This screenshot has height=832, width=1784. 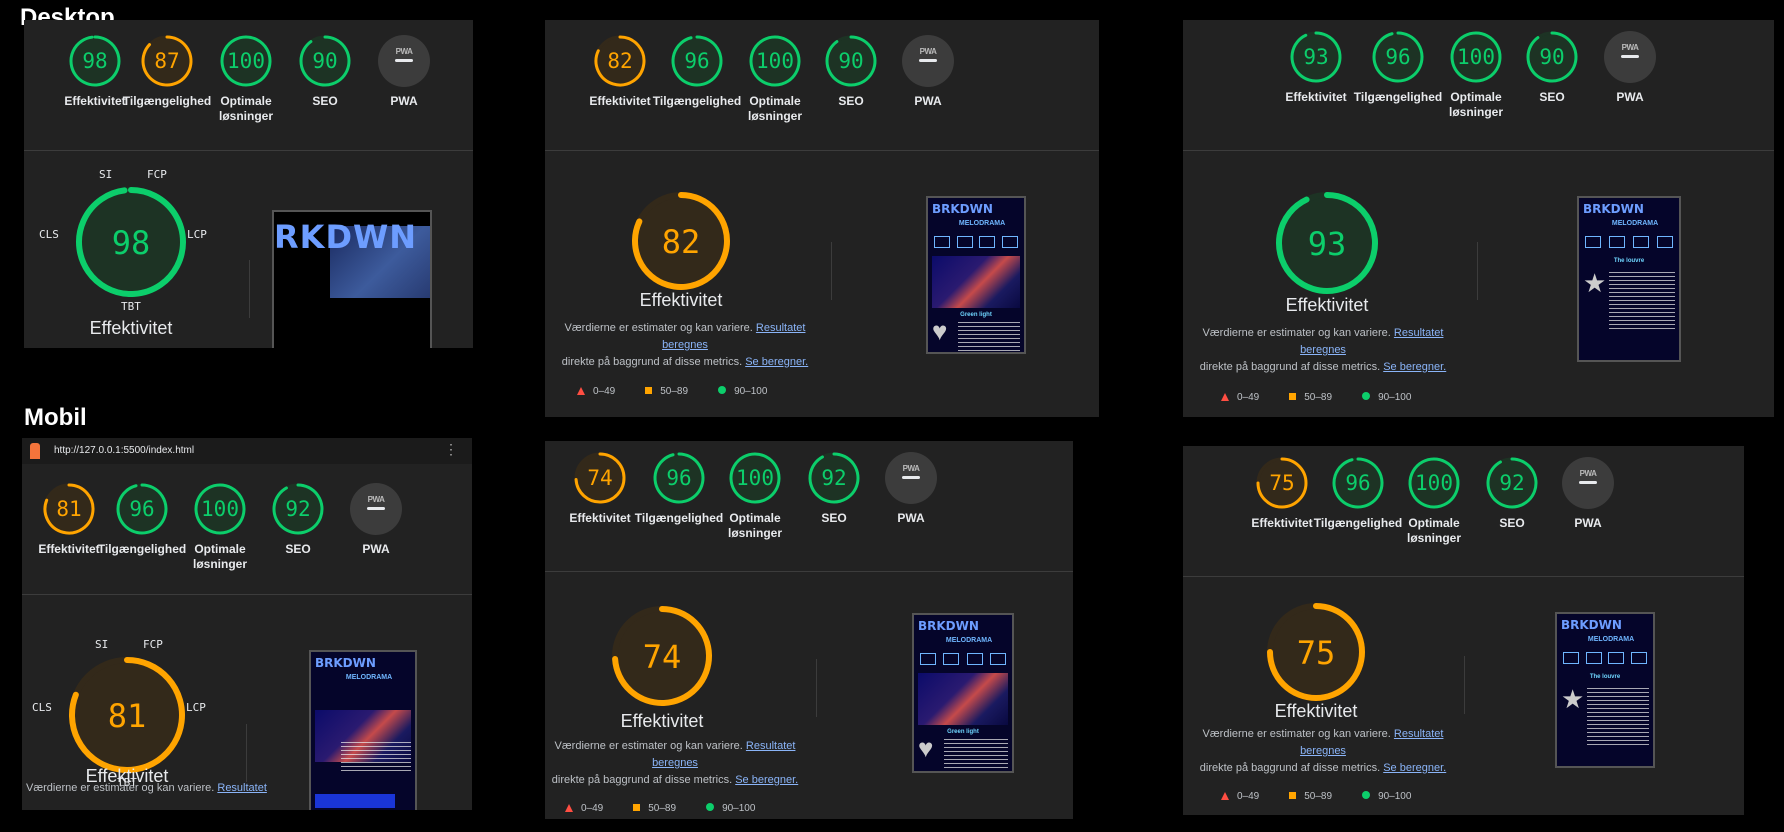 What do you see at coordinates (153, 644) in the screenshot?
I see `metric-label-fcp: FCP` at bounding box center [153, 644].